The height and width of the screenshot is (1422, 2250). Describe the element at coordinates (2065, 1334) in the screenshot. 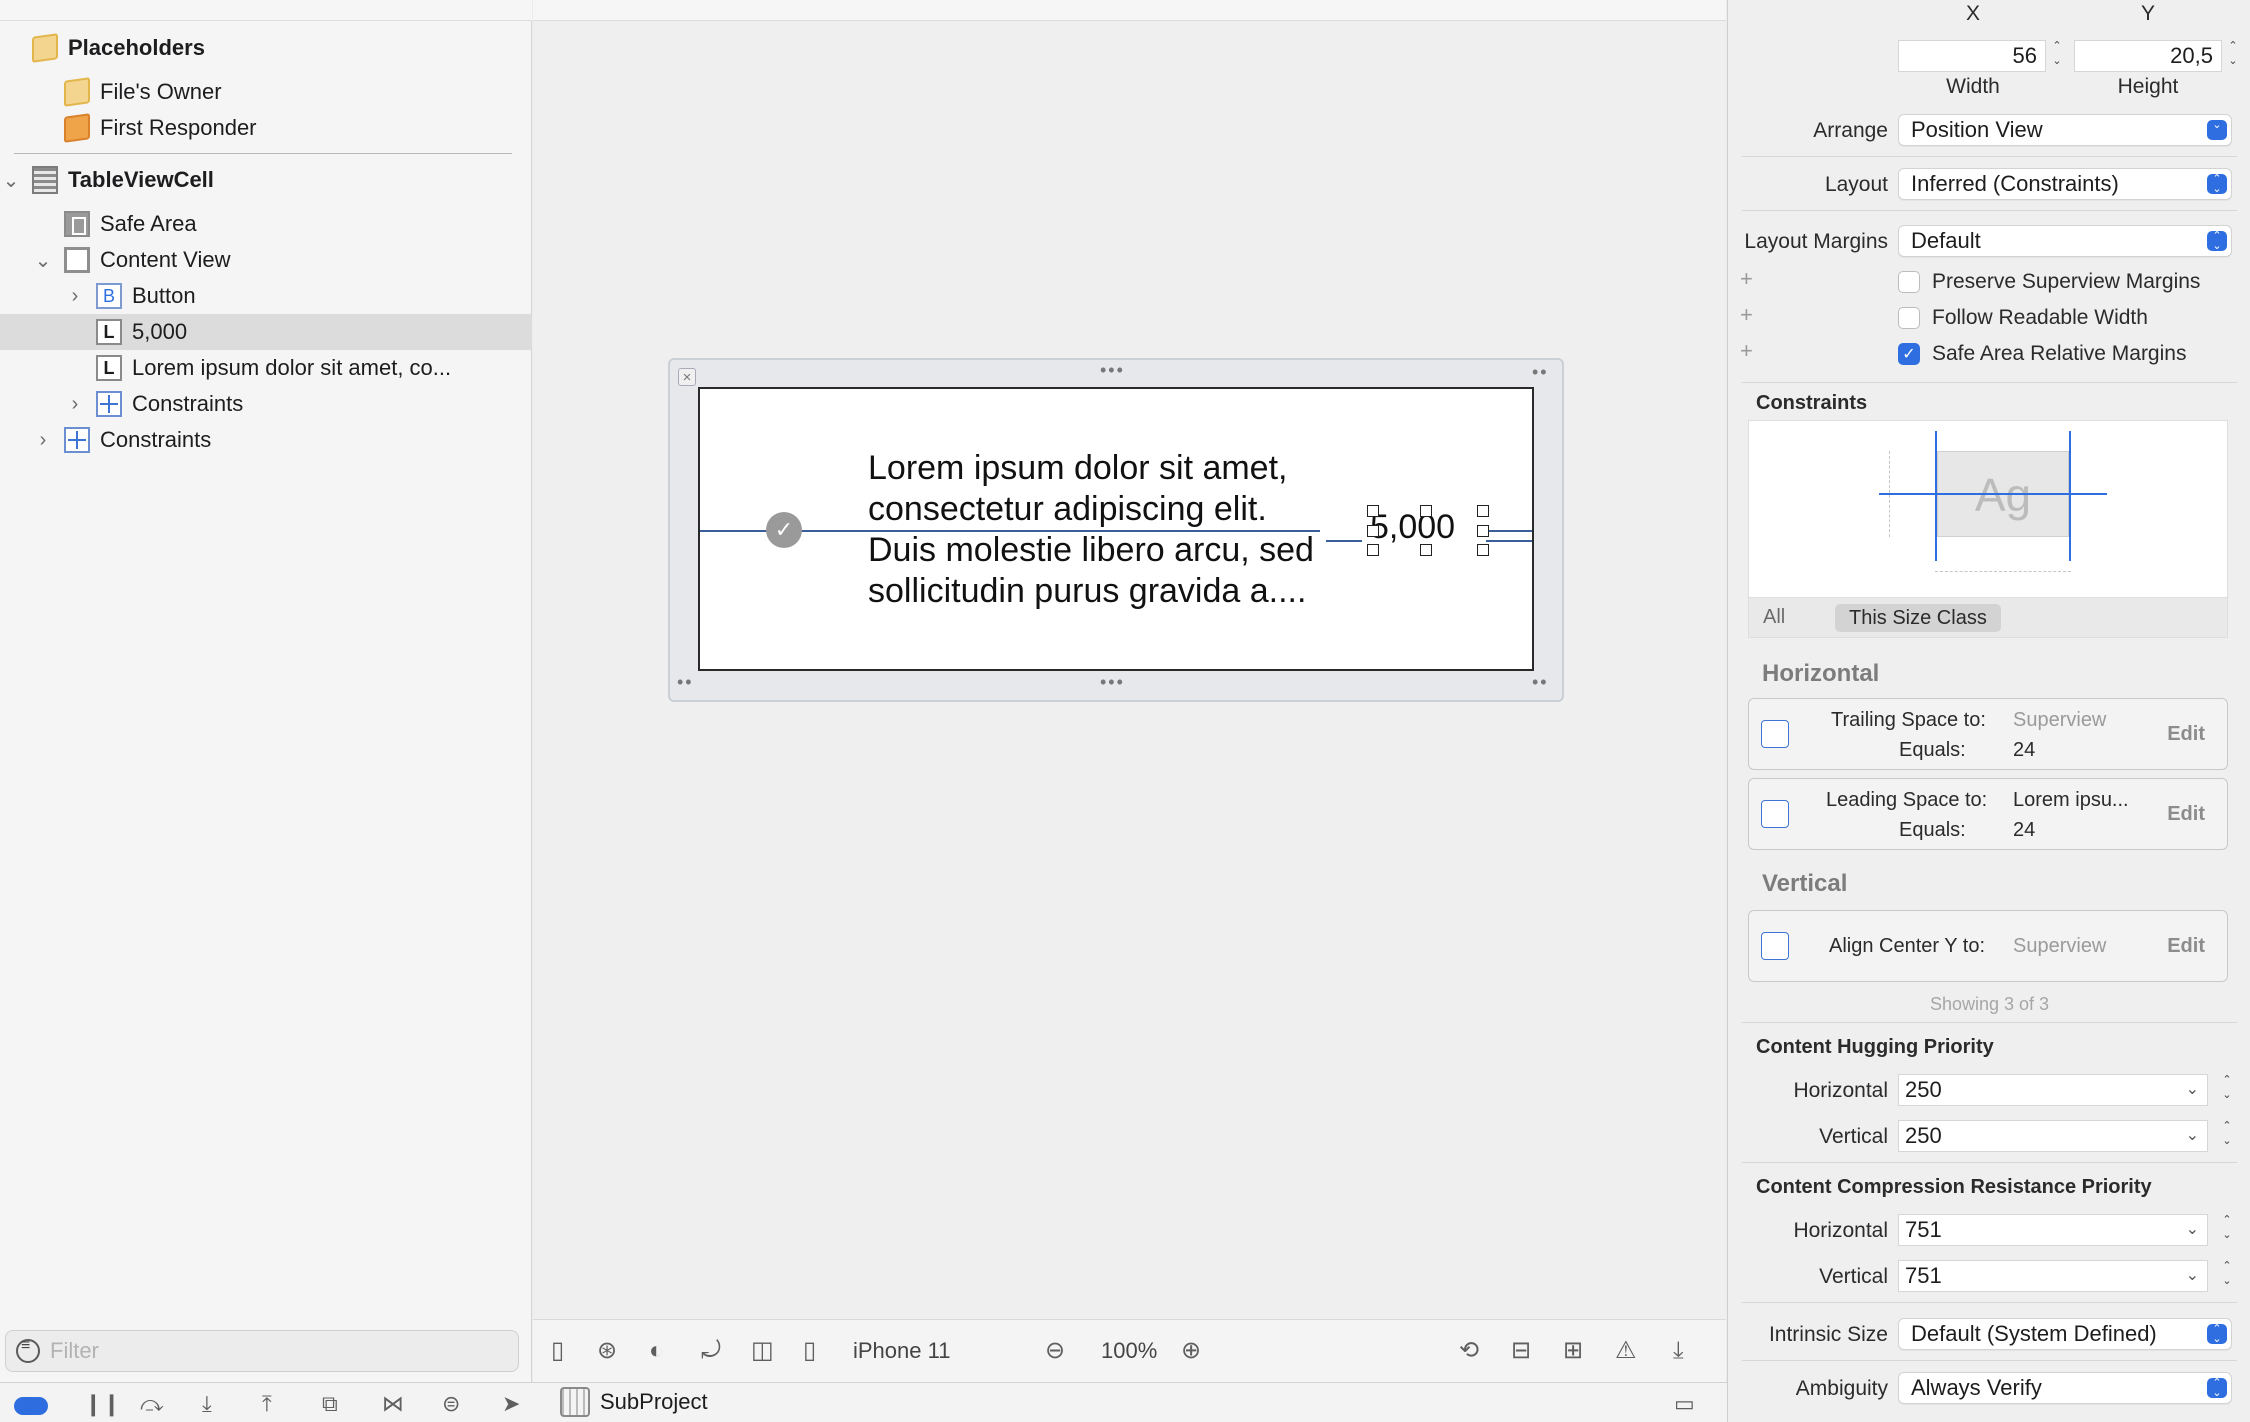

I see `intrinsic-size-popup: Default (System Defined) ⌃ ⌄` at that location.